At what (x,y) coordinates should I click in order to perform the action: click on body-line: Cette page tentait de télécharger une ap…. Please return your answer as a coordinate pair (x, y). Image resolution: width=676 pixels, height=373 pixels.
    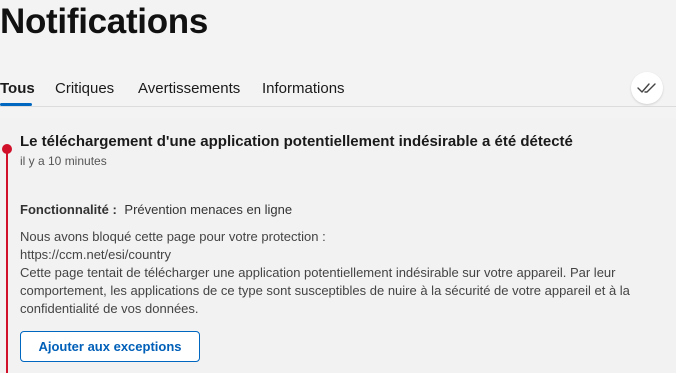
    Looking at the image, I should click on (318, 272).